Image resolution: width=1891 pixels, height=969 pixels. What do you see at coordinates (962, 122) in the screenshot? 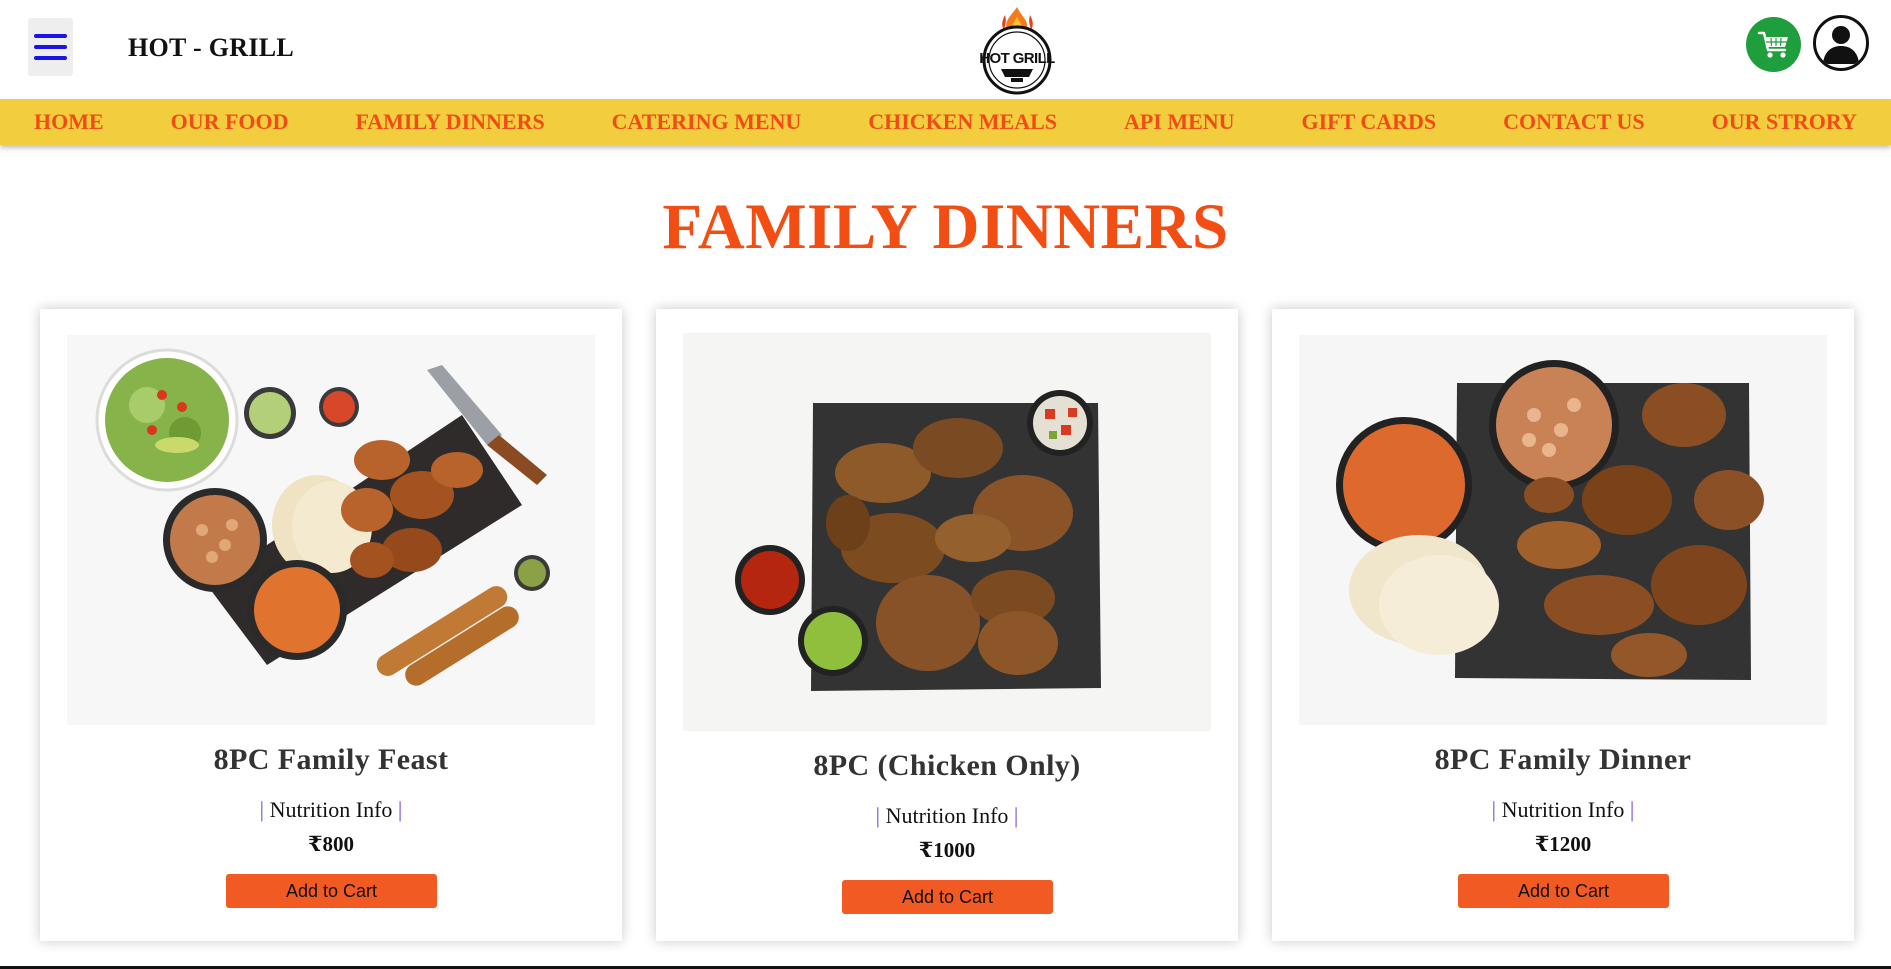
I see `nav-chicken-meals: CHICKEN MEALS` at bounding box center [962, 122].